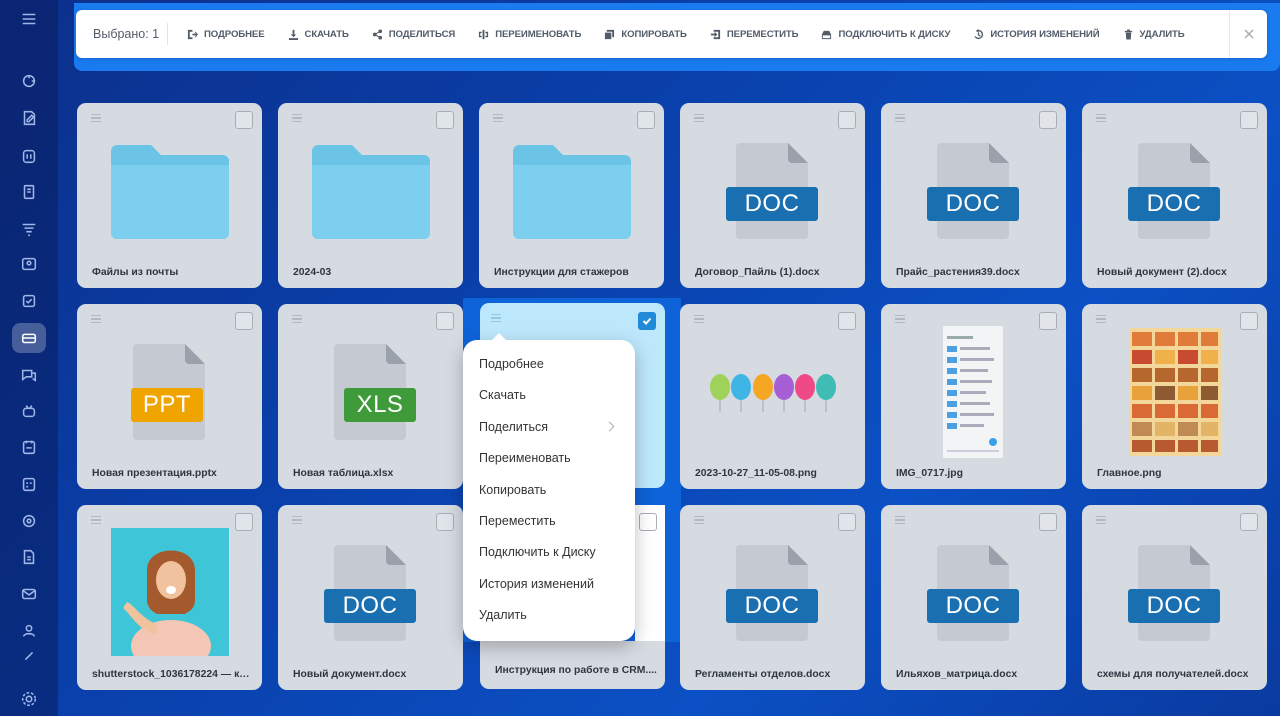  Describe the element at coordinates (318, 34) in the screenshot. I see `download-button: Скачать` at that location.